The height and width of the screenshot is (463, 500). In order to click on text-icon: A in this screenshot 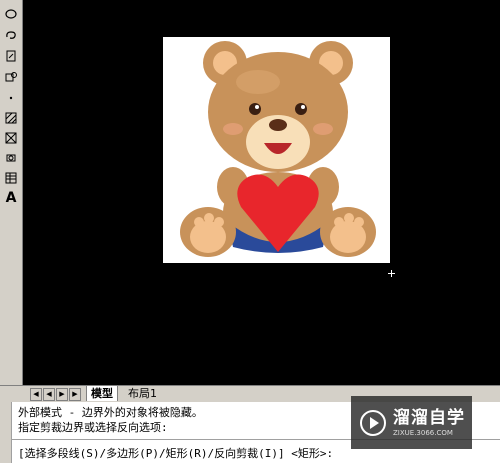, I will do `click(11, 198)`.